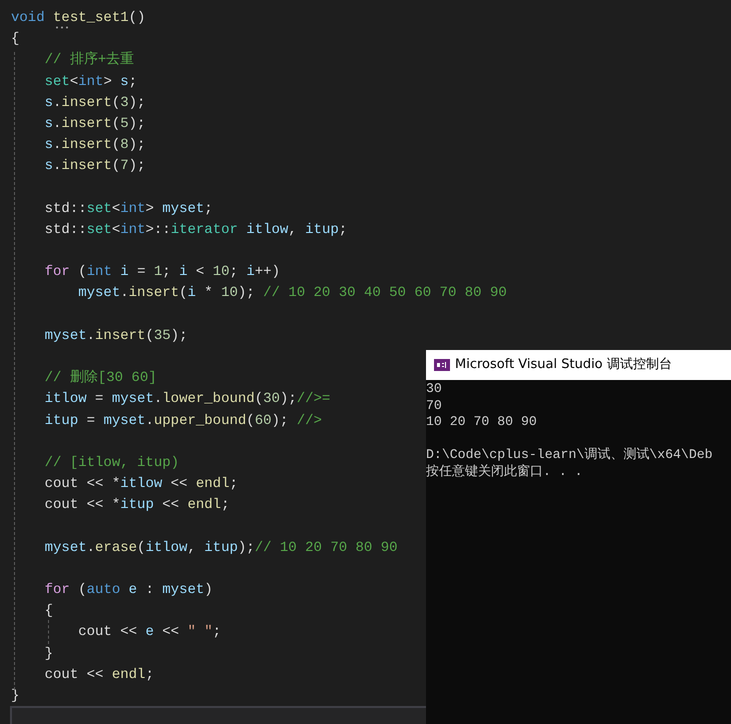  Describe the element at coordinates (78, 18) in the screenshot. I see `code-line: void test_set1()` at that location.